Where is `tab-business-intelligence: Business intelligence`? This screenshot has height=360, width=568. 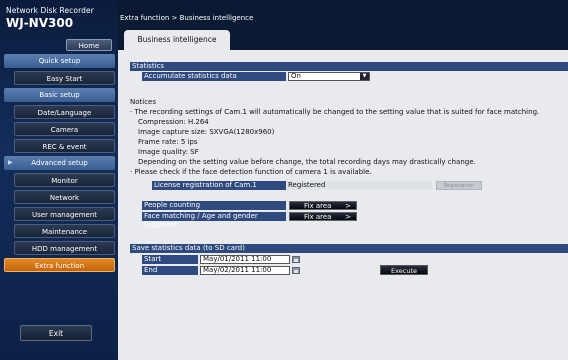 tab-business-intelligence: Business intelligence is located at coordinates (177, 40).